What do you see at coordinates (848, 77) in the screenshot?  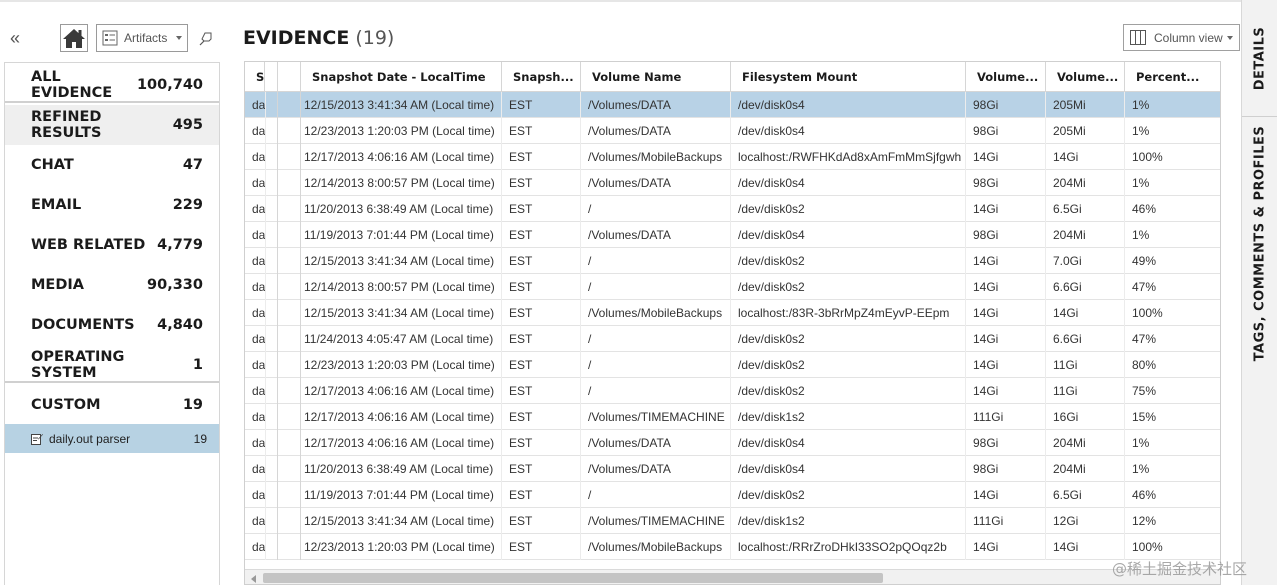 I see `column-header-filesystem-mount: Filesystem Mount` at bounding box center [848, 77].